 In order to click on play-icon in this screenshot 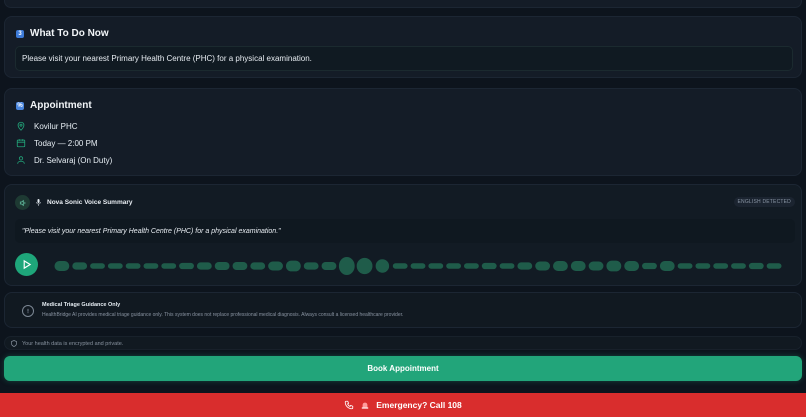, I will do `click(27, 264)`.